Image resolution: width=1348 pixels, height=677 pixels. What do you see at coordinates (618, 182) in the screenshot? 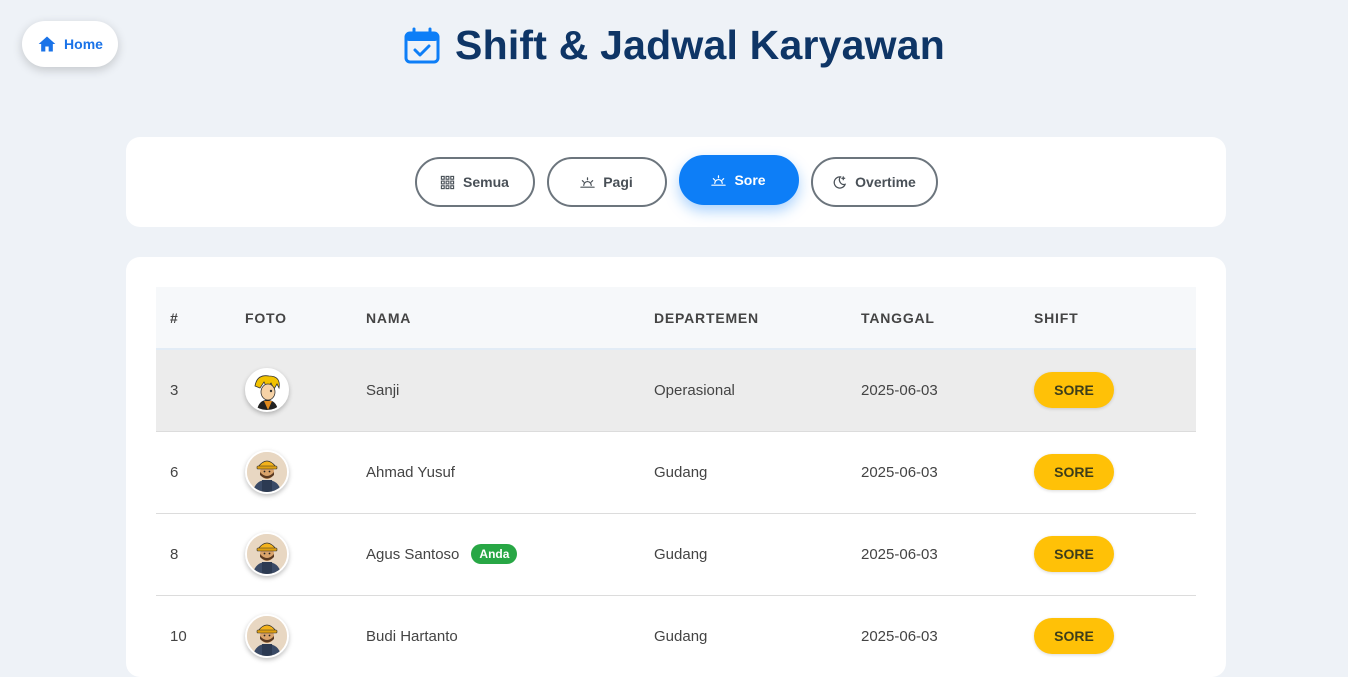
I see `filter-pagi-label: Pagi` at bounding box center [618, 182].